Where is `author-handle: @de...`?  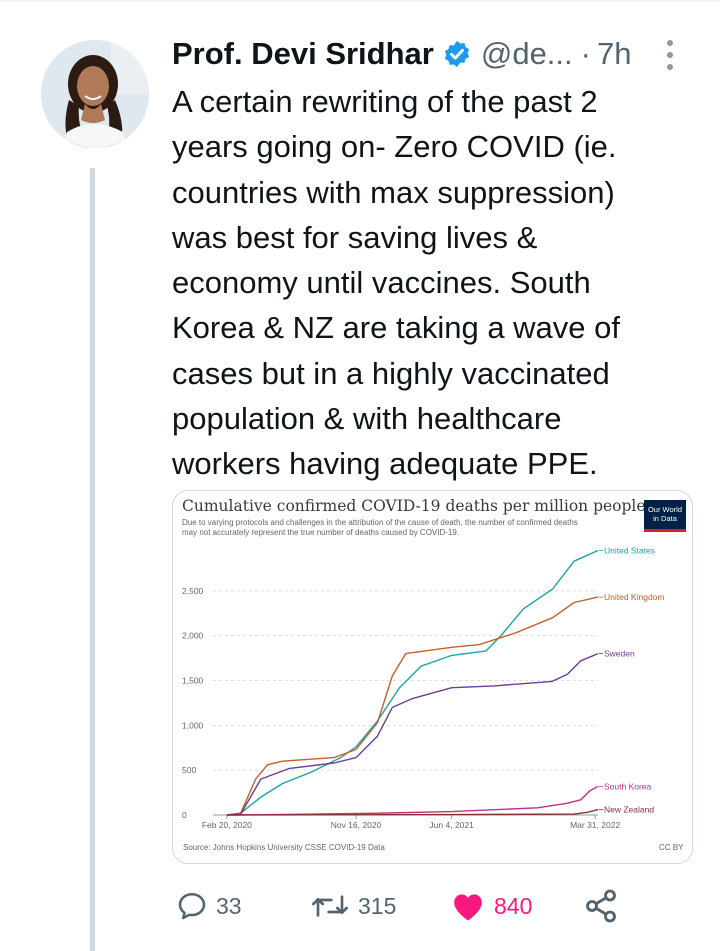
author-handle: @de... is located at coordinates (527, 54).